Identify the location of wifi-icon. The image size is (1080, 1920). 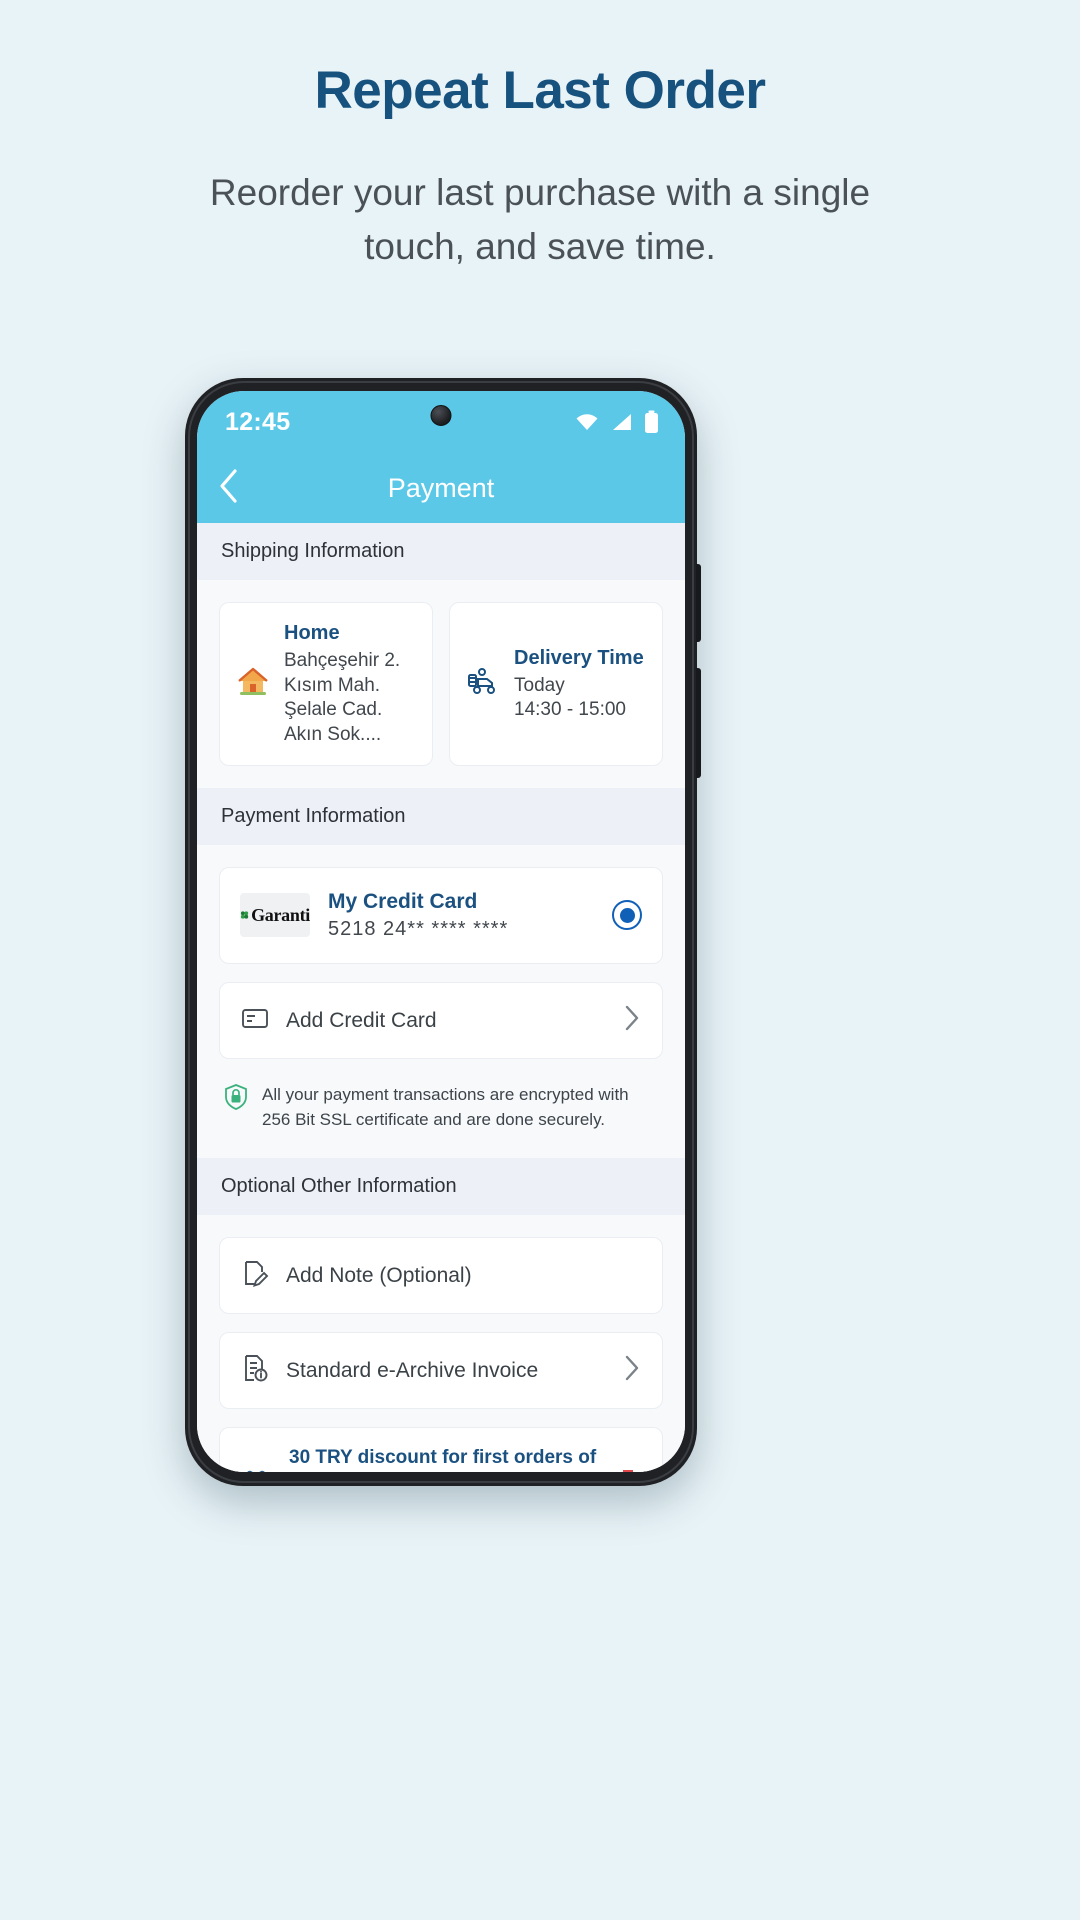
(587, 422).